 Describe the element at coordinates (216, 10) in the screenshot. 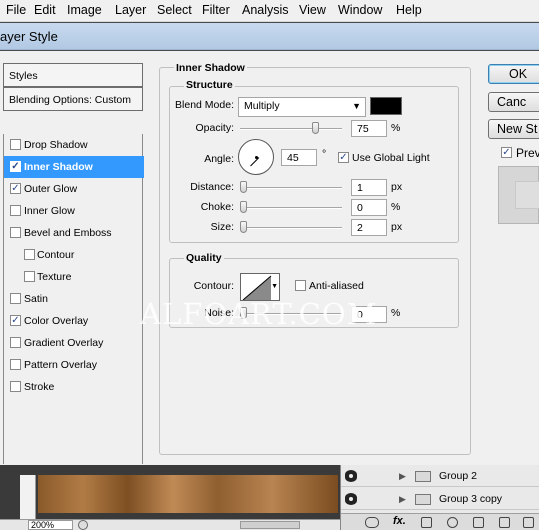

I see `menu-filter: Filter` at that location.